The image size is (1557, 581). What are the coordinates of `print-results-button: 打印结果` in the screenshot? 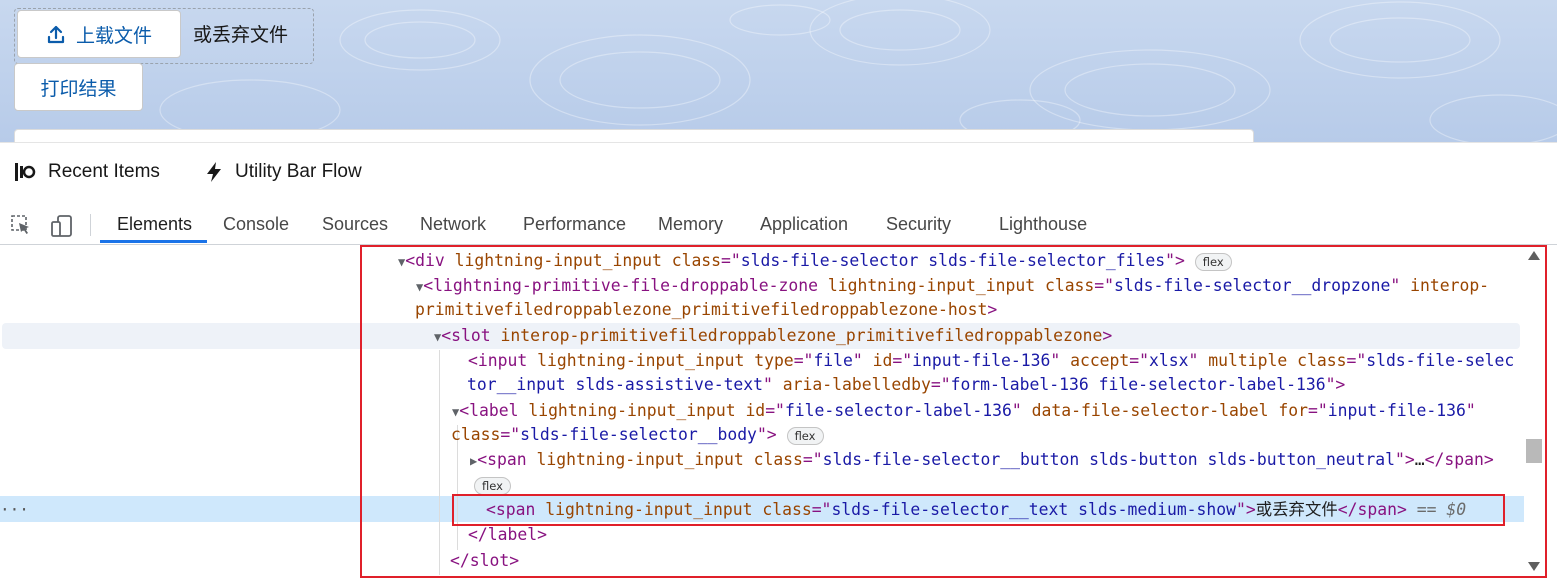 It's located at (78, 87).